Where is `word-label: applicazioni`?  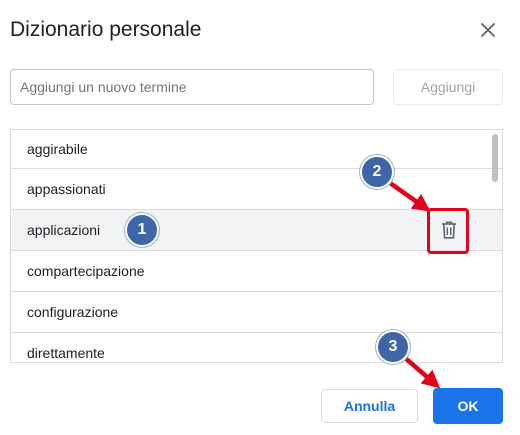 word-label: applicazioni is located at coordinates (64, 230).